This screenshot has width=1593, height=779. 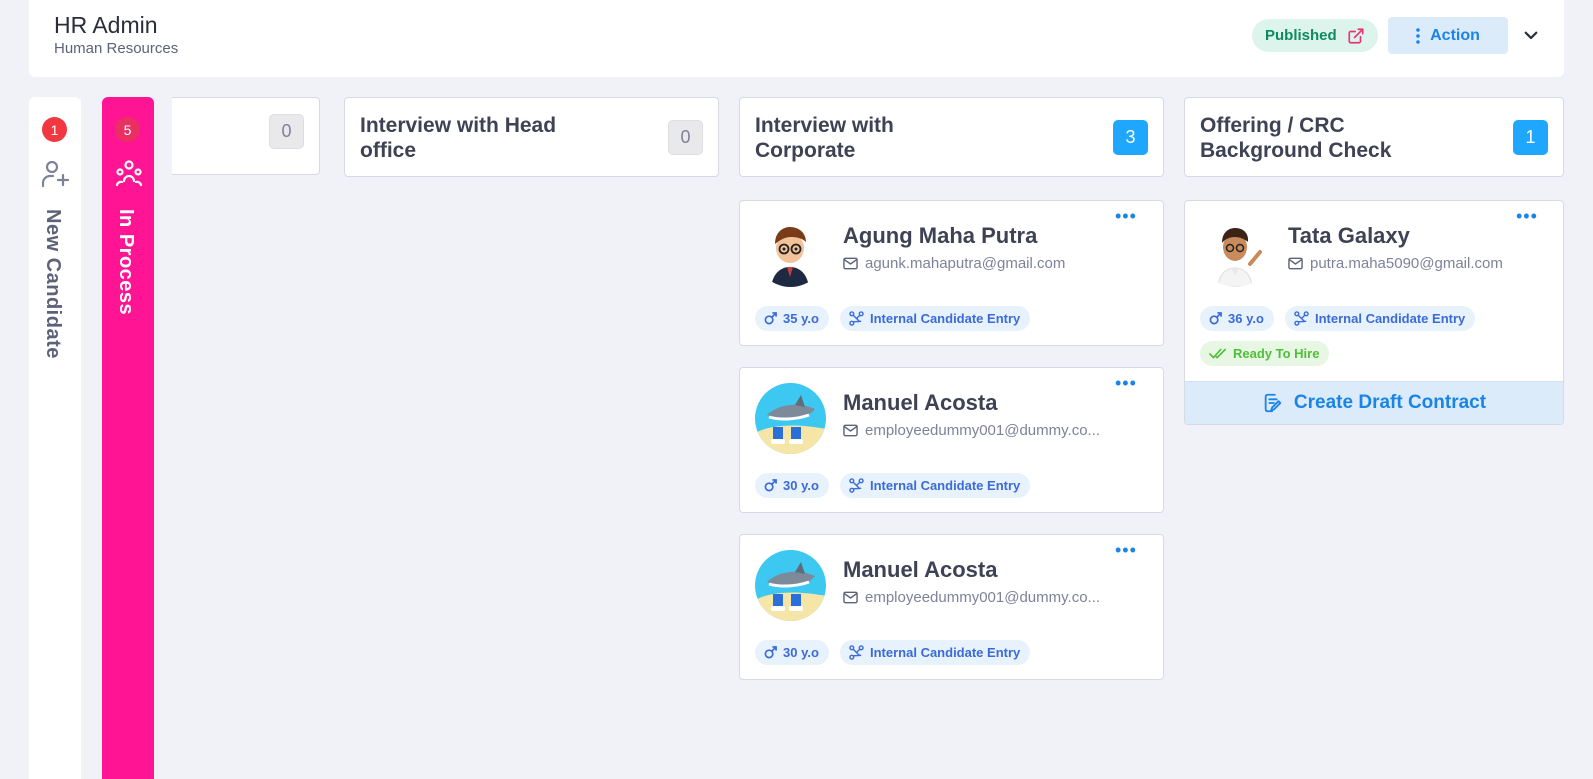 What do you see at coordinates (1530, 137) in the screenshot?
I see `column-count: 1` at bounding box center [1530, 137].